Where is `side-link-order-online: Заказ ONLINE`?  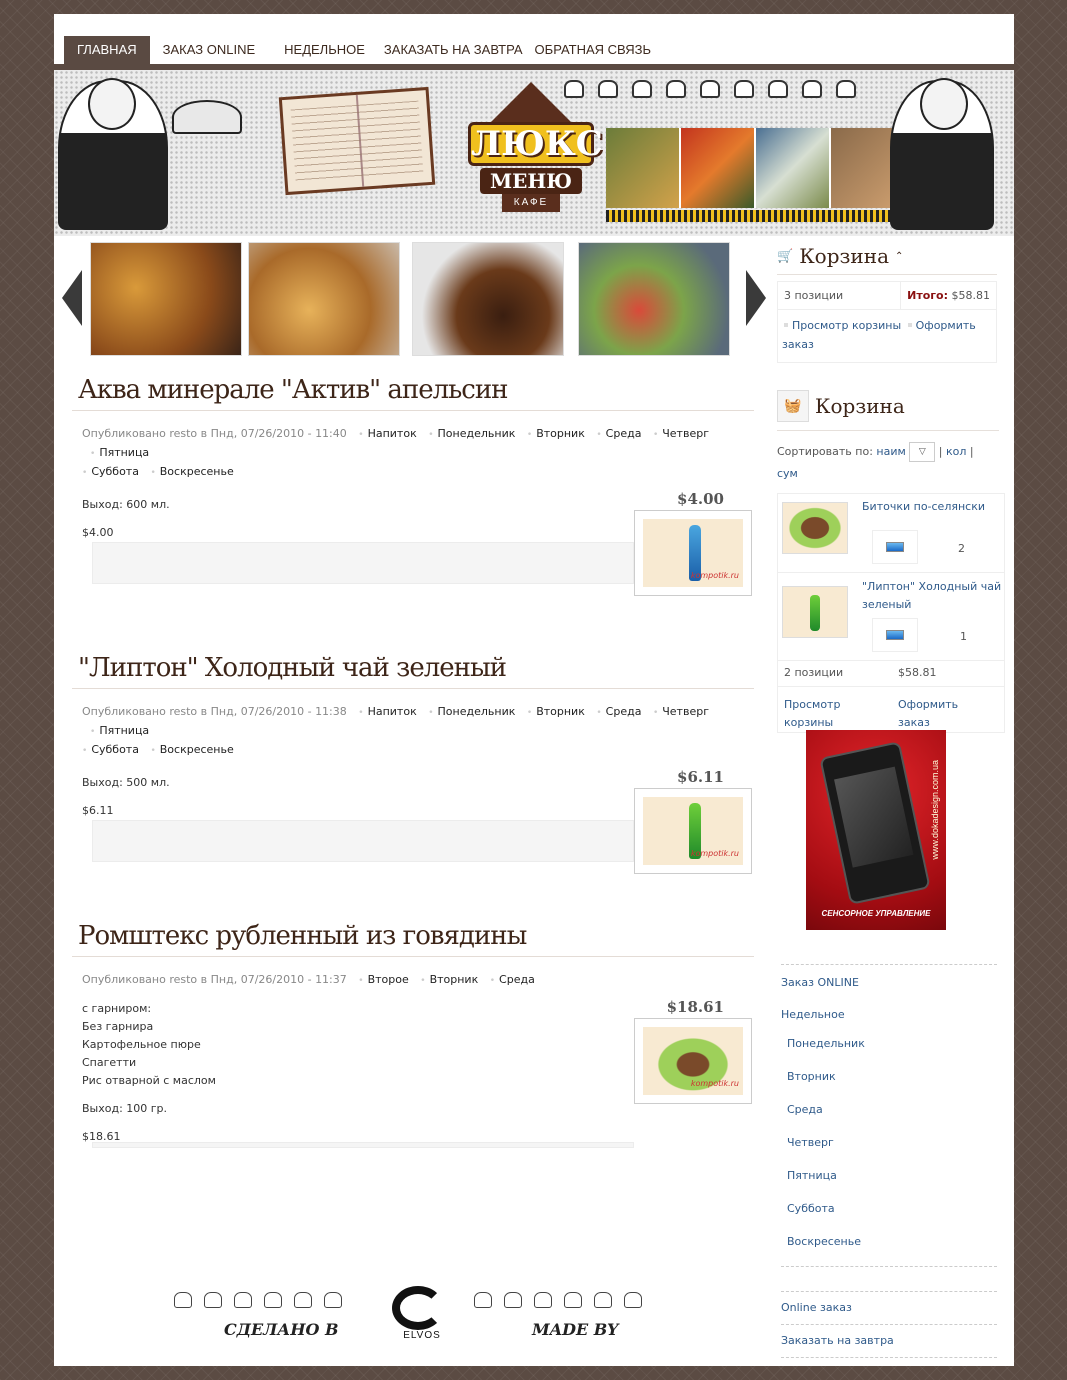 side-link-order-online: Заказ ONLINE is located at coordinates (889, 983).